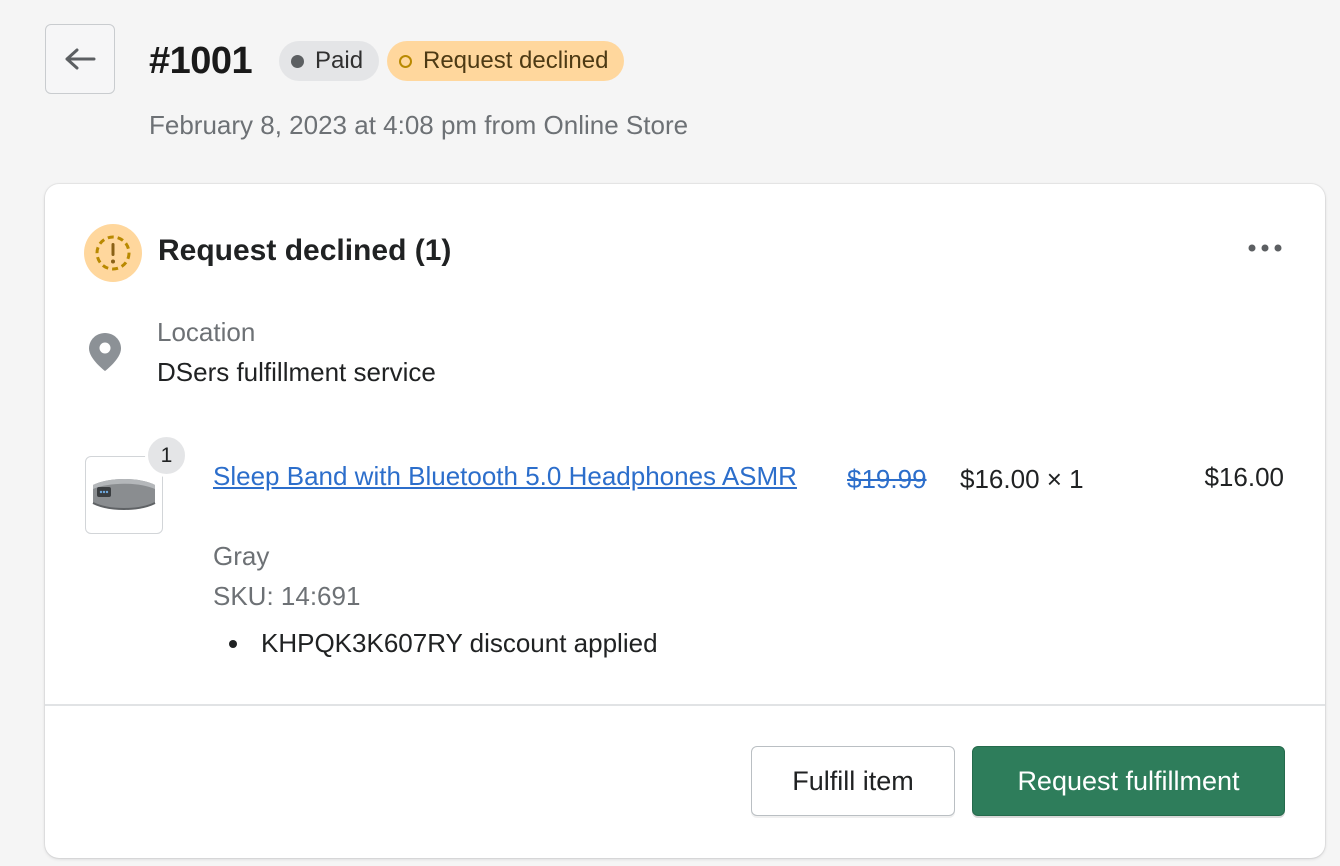  Describe the element at coordinates (166, 455) in the screenshot. I see `quantity-badge: 1` at that location.